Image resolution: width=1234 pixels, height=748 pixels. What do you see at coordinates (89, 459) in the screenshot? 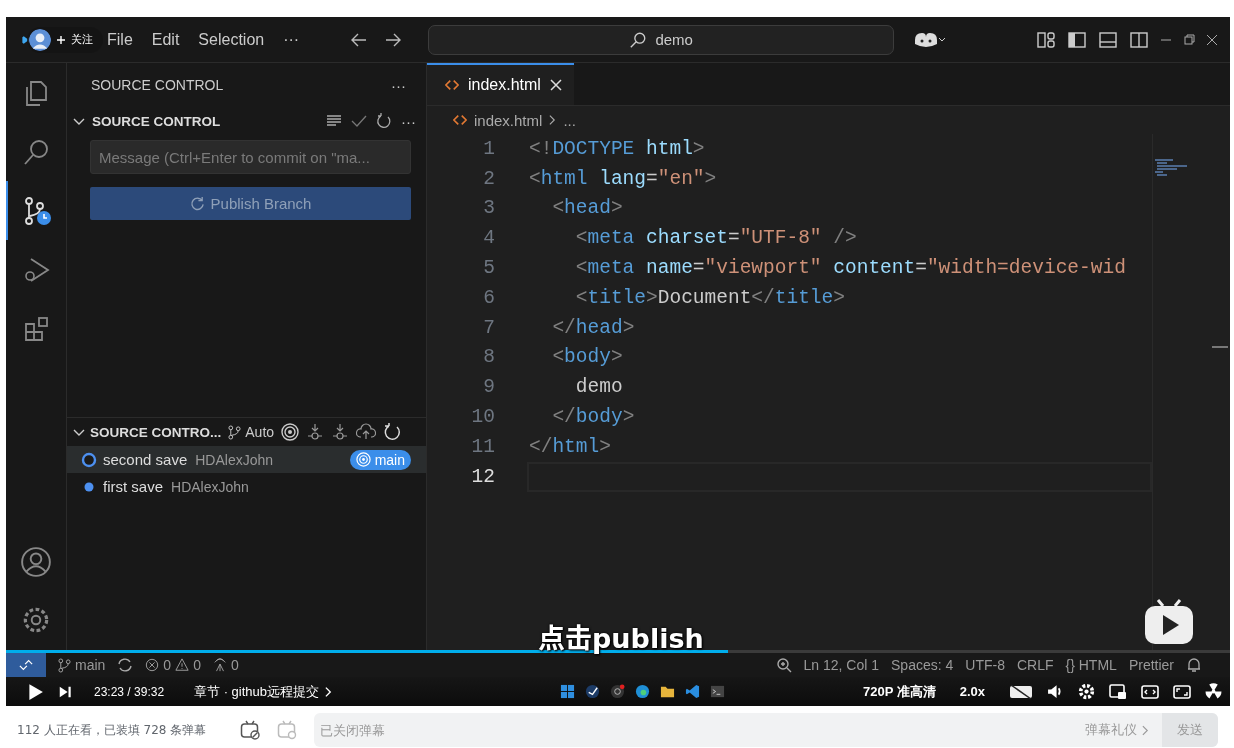
I see `commit-node-icon` at bounding box center [89, 459].